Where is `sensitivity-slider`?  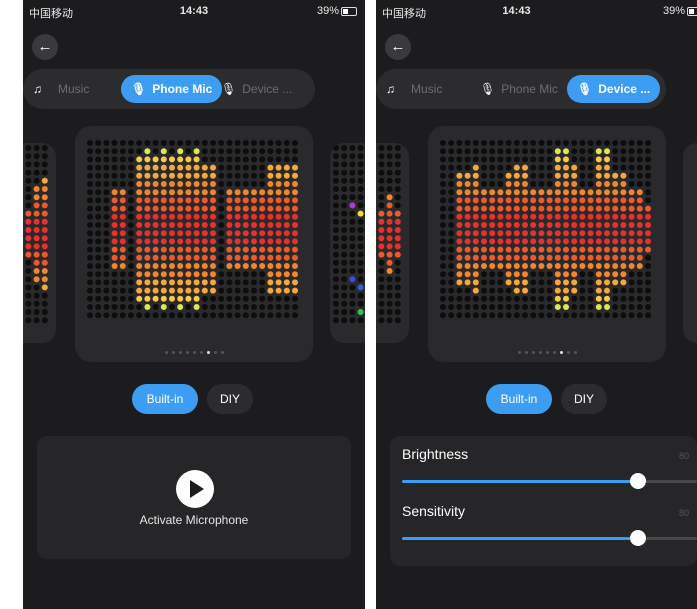
sensitivity-slider is located at coordinates (549, 538).